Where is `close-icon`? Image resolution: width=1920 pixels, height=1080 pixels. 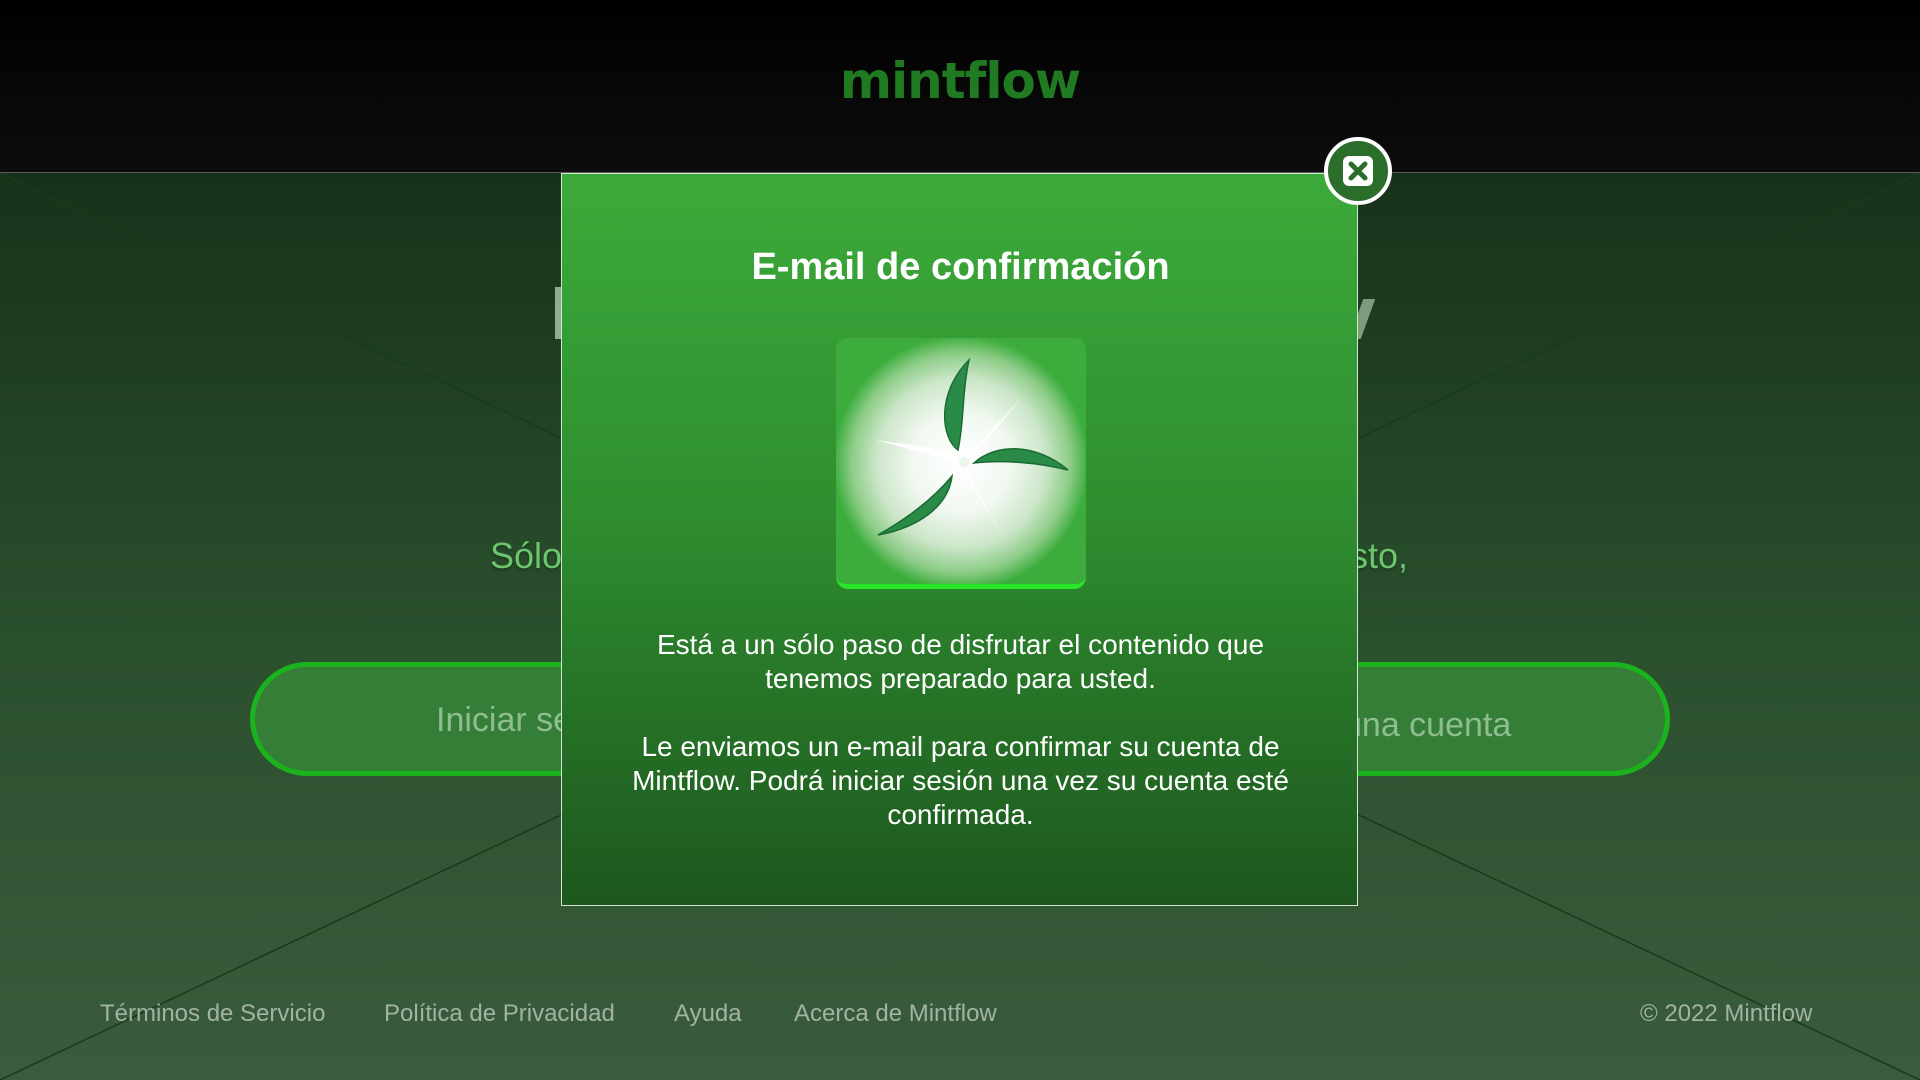
close-icon is located at coordinates (1358, 171).